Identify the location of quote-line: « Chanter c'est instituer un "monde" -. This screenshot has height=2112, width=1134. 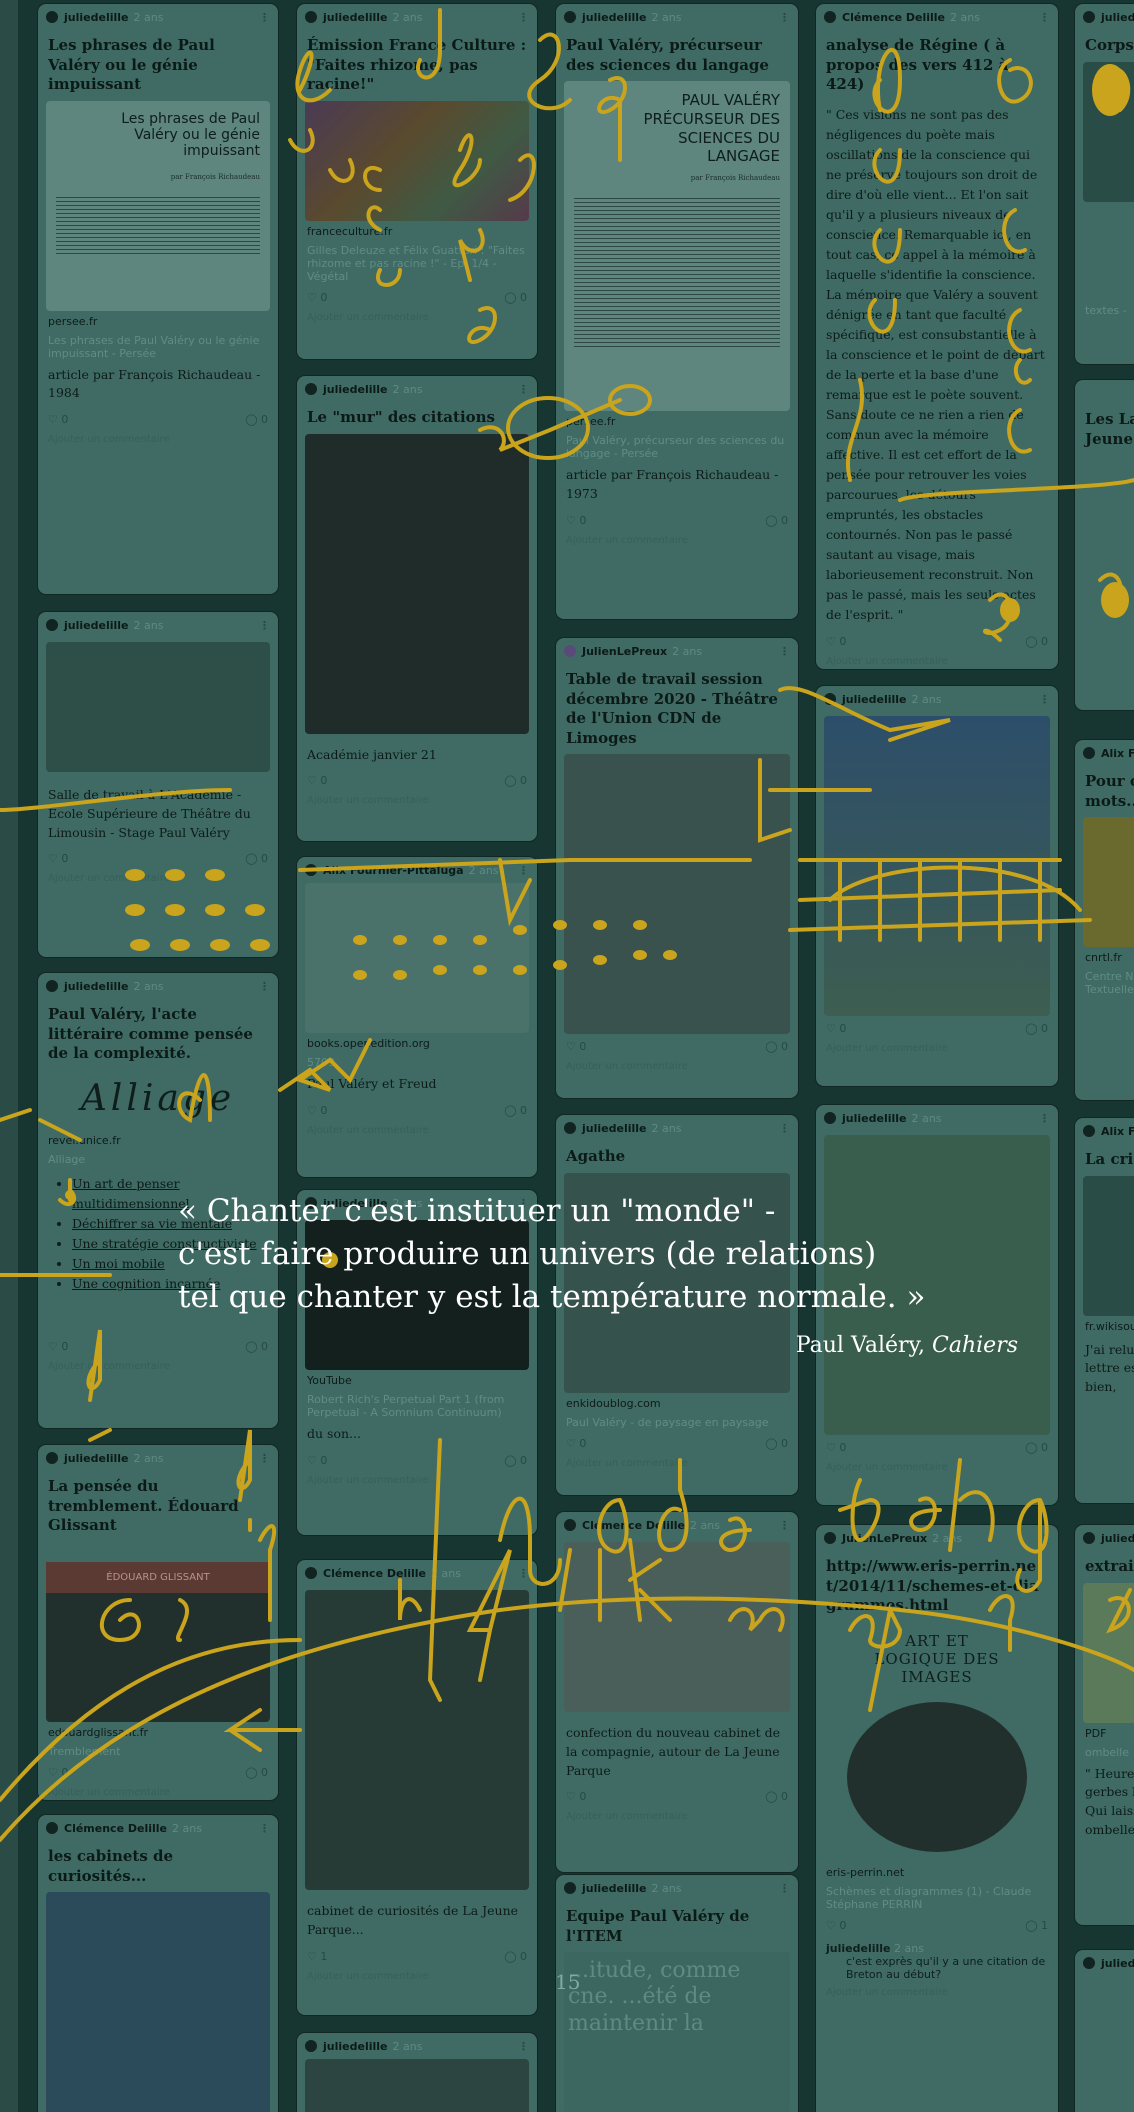
(477, 1211).